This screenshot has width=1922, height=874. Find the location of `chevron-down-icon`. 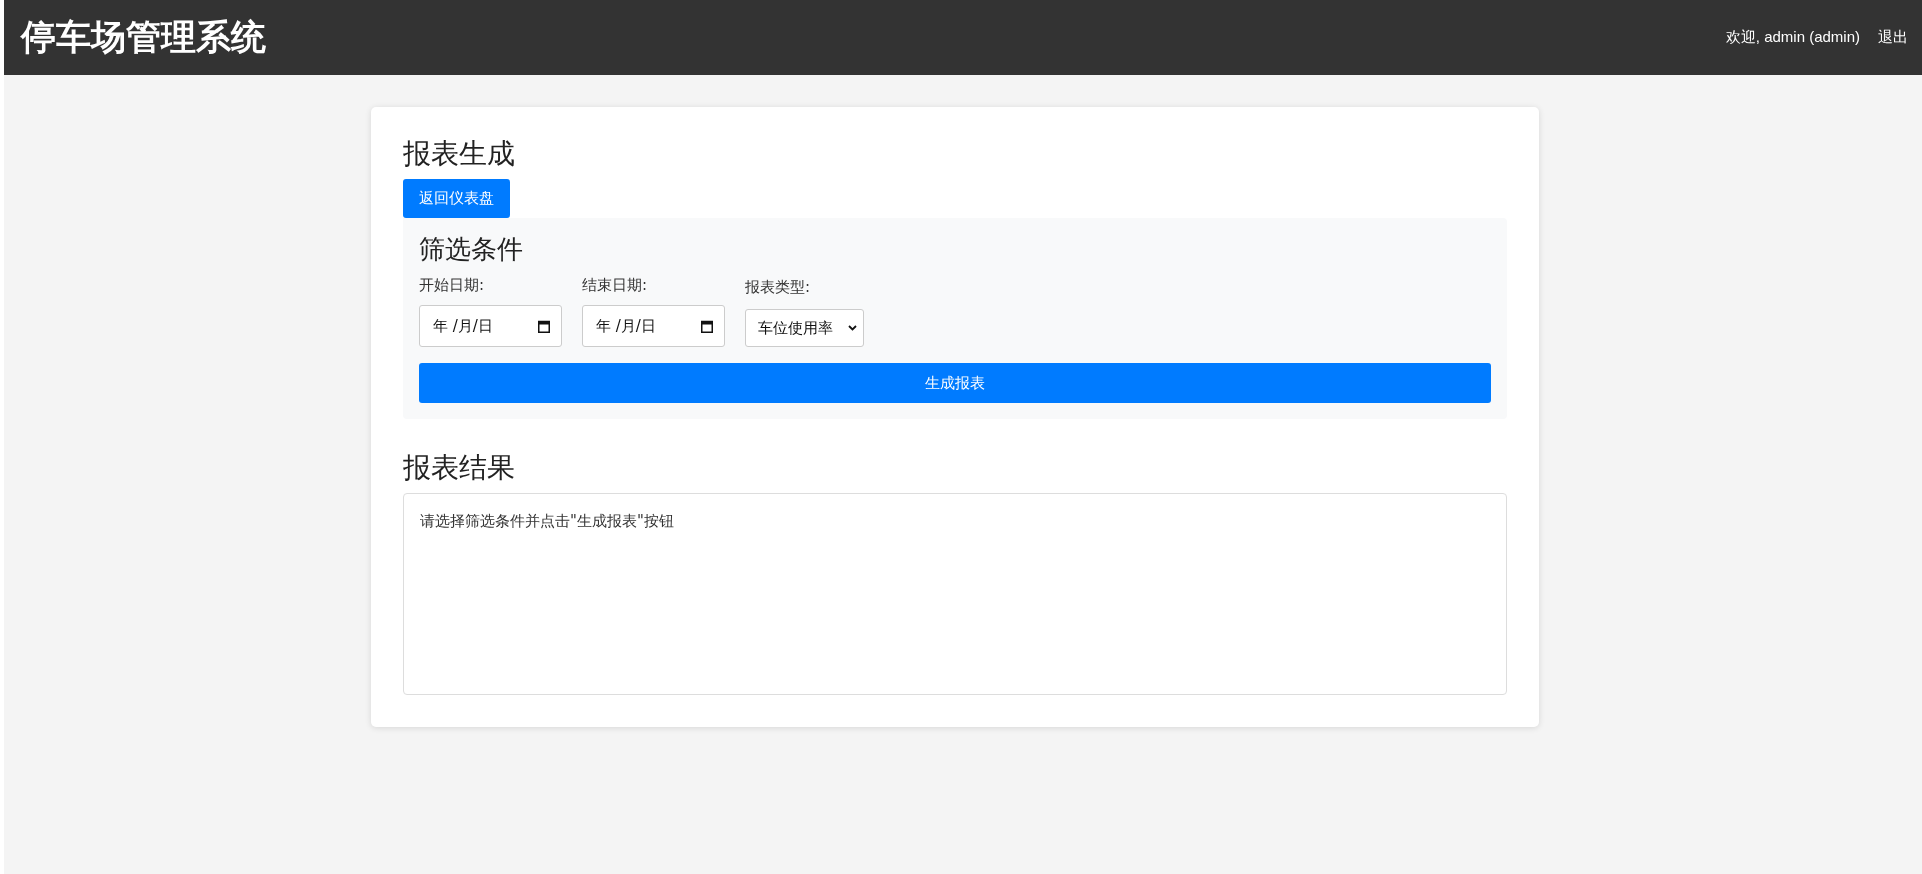

chevron-down-icon is located at coordinates (852, 328).